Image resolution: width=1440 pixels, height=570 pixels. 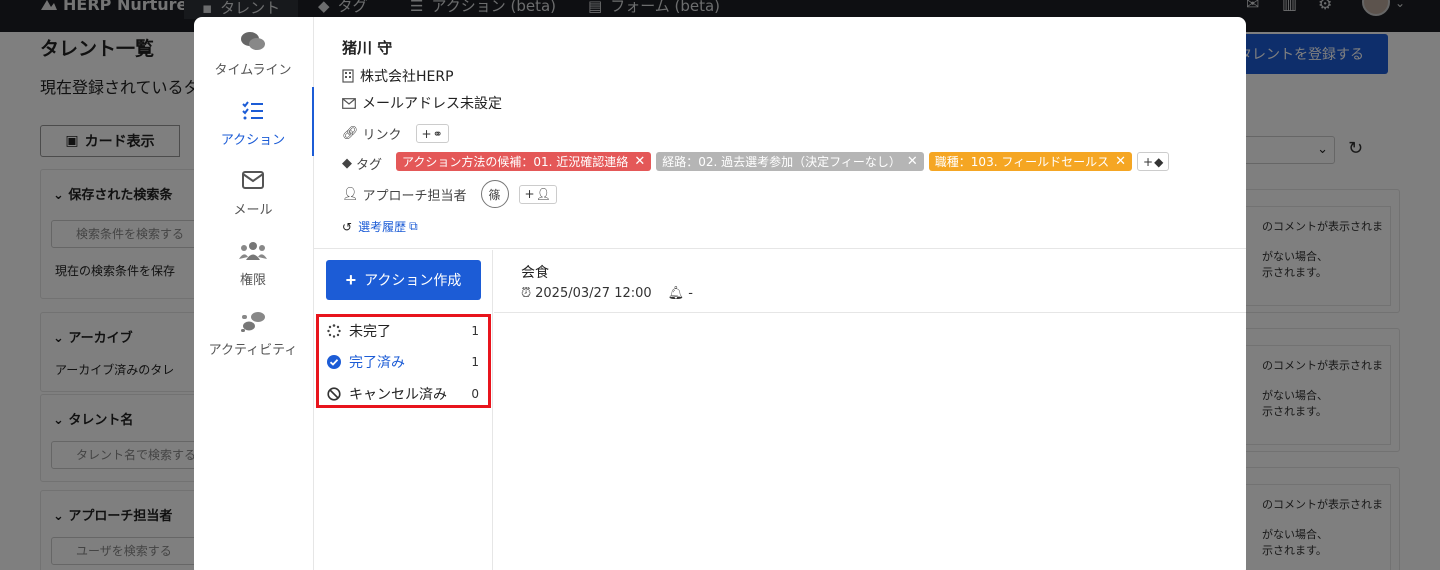 I want to click on tag-chip-label: 経路：02. 過去選考参加（決定フィーなし）, so click(x=781, y=162).